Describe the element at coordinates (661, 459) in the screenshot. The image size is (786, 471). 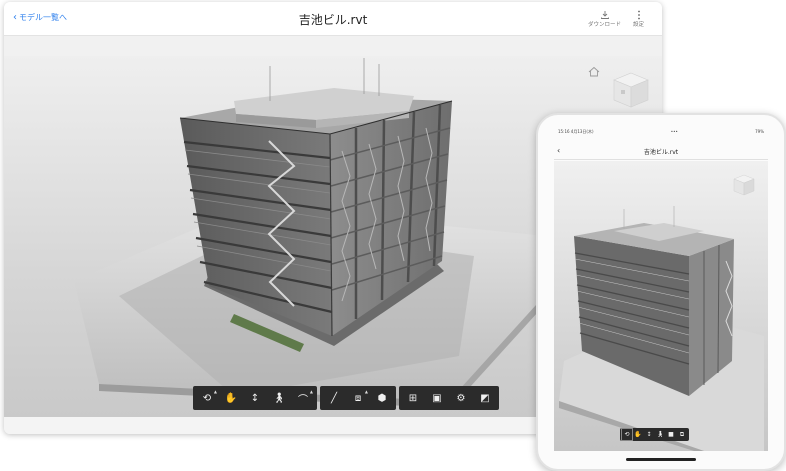
I see `home-indicator` at that location.